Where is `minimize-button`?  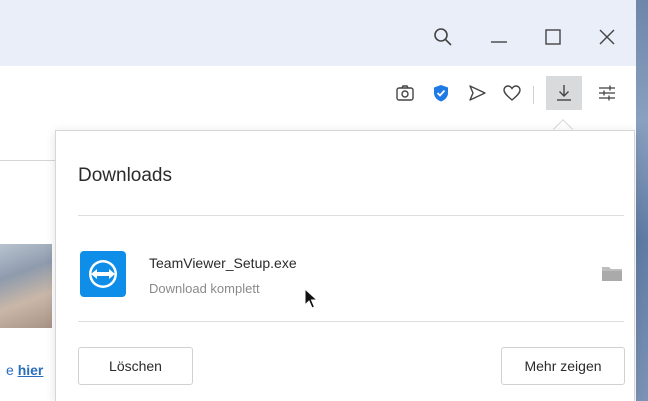
minimize-button is located at coordinates (499, 37).